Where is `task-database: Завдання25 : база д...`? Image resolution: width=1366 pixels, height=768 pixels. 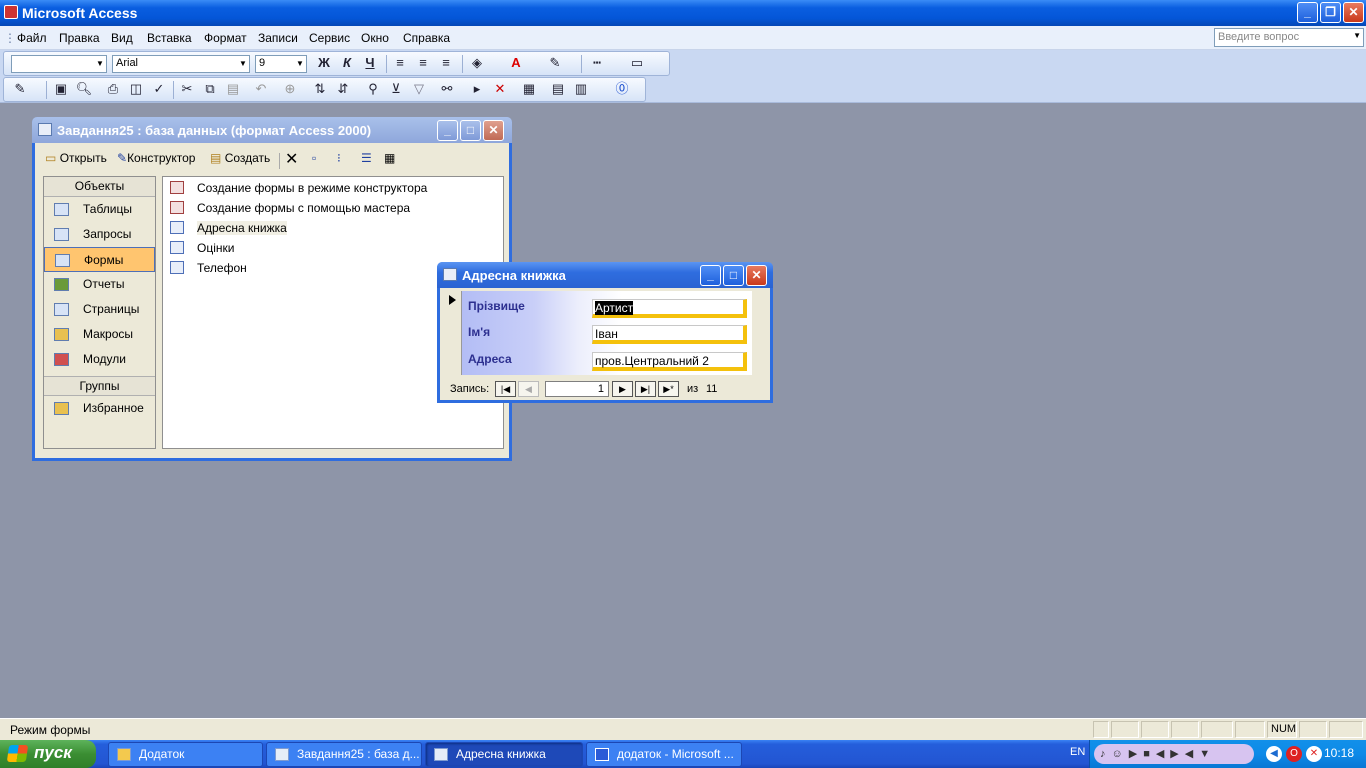 task-database: Завдання25 : база д... is located at coordinates (344, 754).